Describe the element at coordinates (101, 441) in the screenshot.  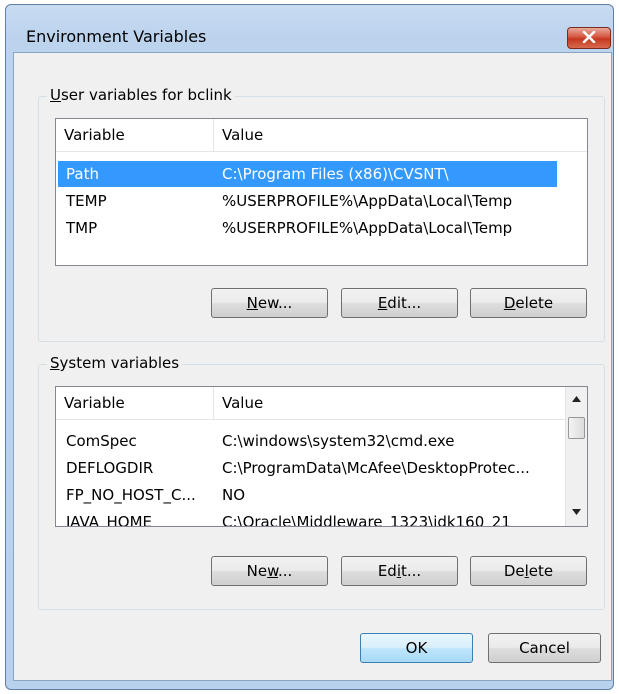
I see `list-item-variable: ComSpec` at that location.